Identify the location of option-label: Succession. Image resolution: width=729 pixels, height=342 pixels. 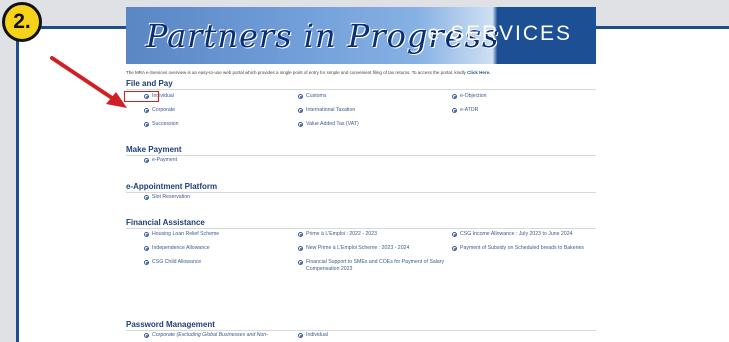
(165, 124).